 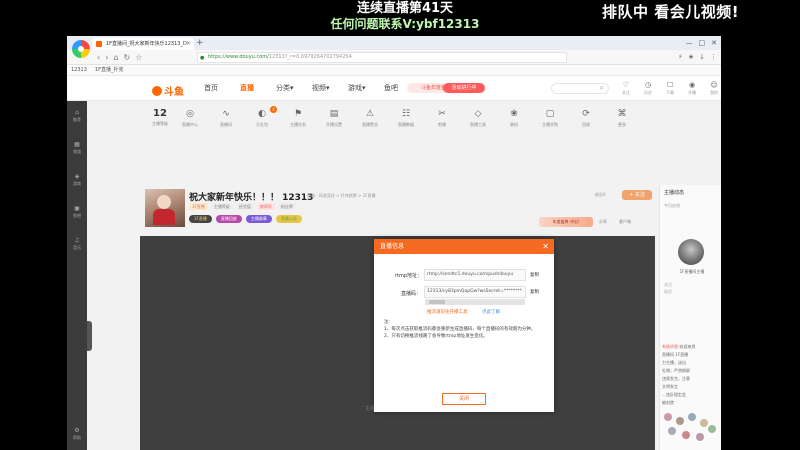 What do you see at coordinates (586, 118) in the screenshot?
I see `tool-replay: ⟳ 回放` at bounding box center [586, 118].